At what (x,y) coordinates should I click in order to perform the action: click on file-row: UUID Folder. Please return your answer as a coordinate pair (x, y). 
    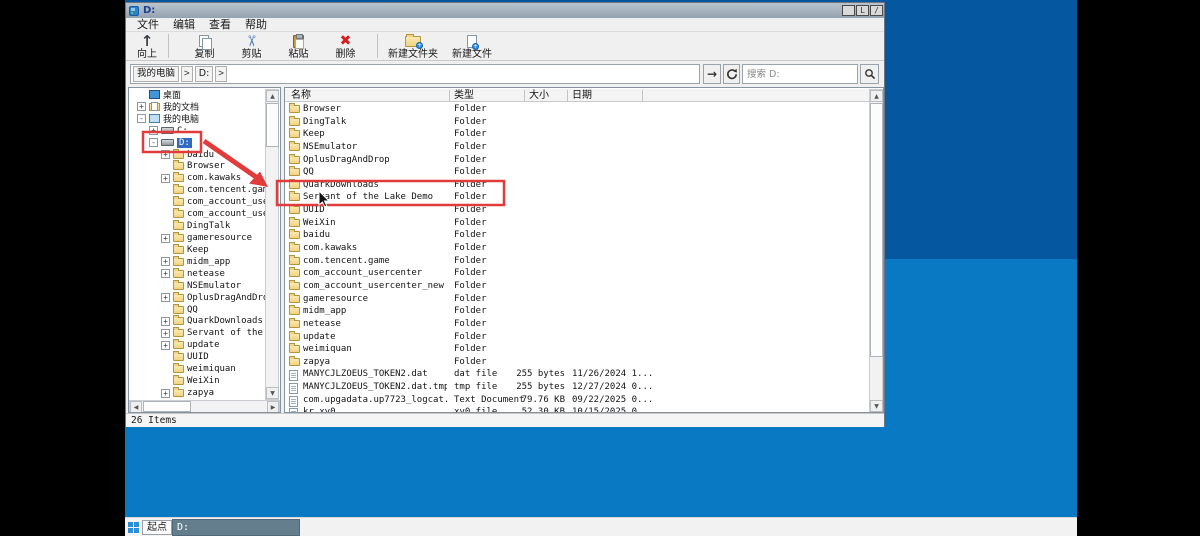
    Looking at the image, I should click on (577, 210).